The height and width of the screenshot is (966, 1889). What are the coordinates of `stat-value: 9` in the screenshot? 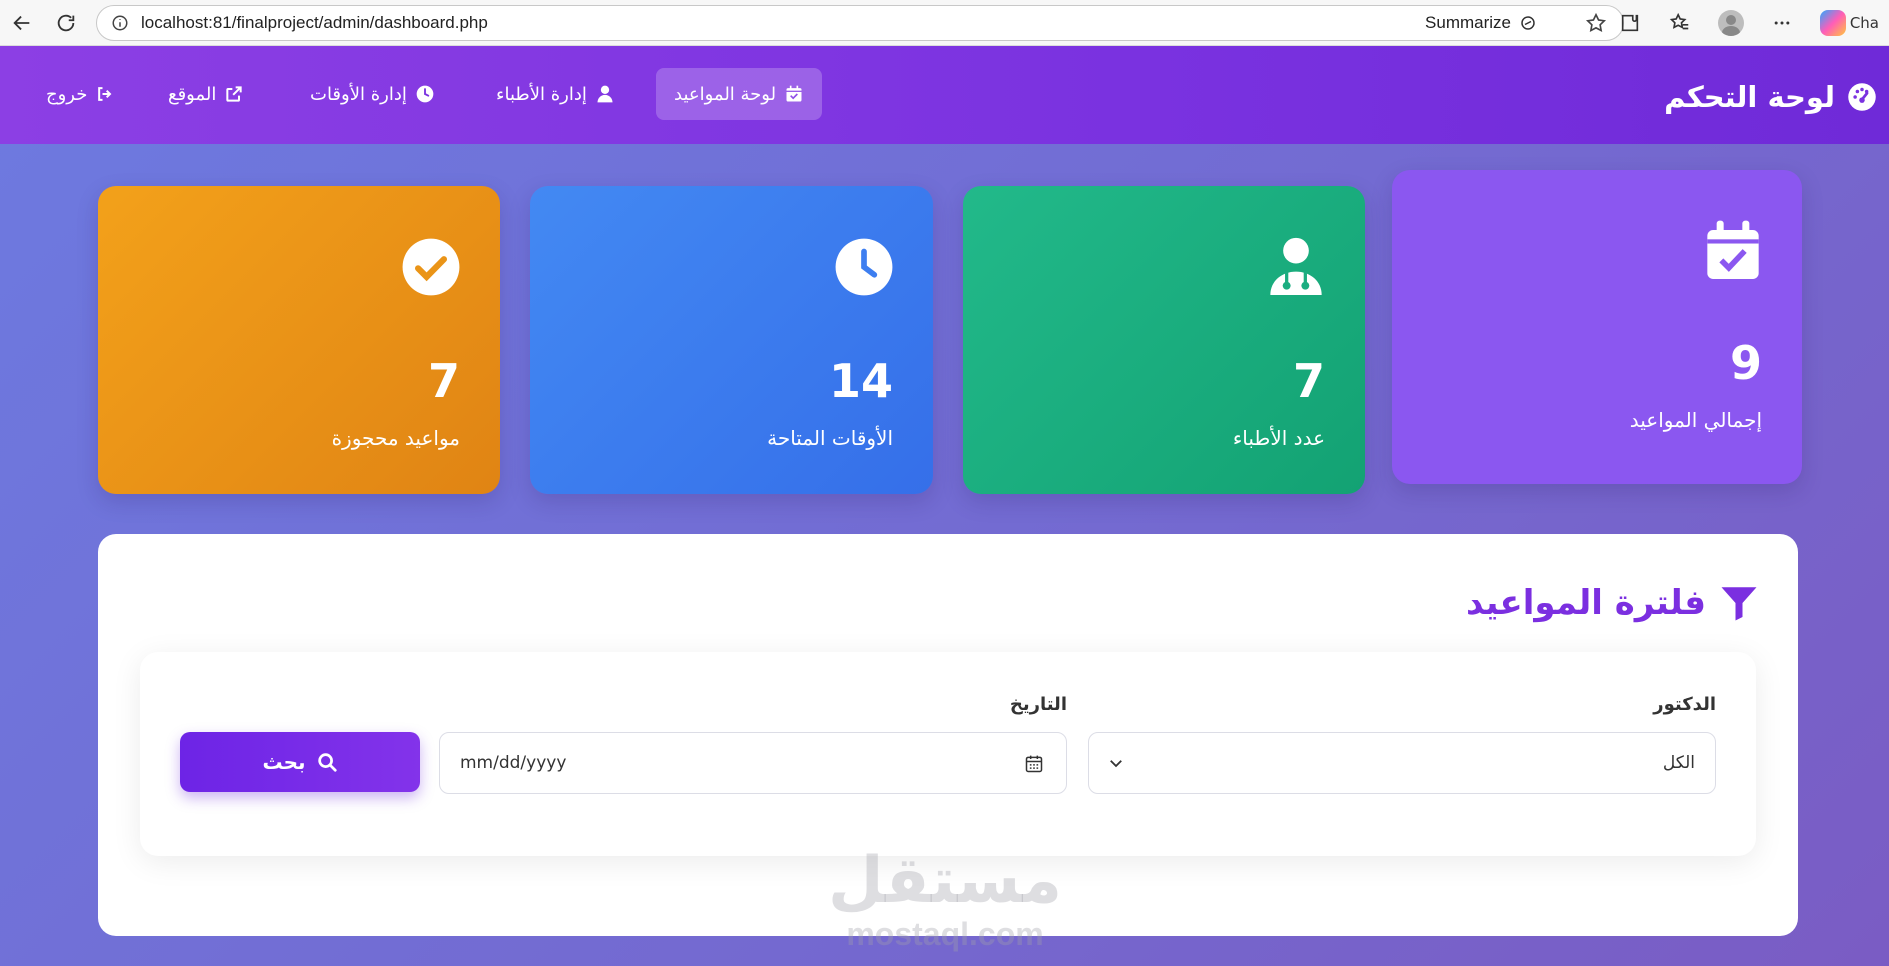 It's located at (1745, 363).